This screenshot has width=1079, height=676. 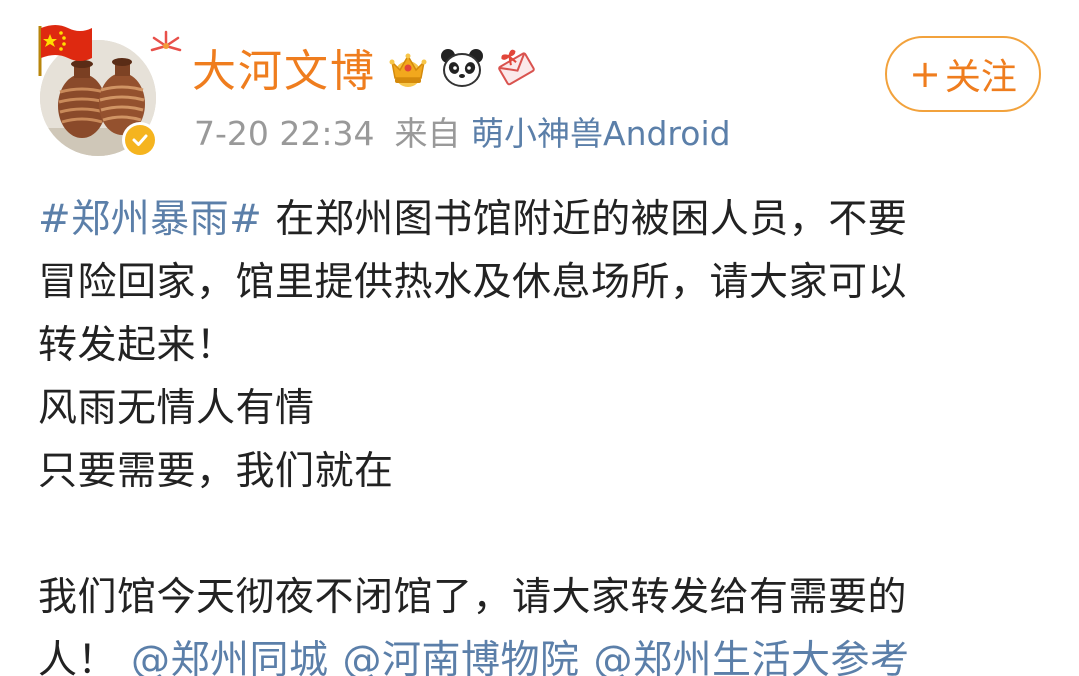 What do you see at coordinates (78, 657) in the screenshot?
I see `post-line-7-text: 人！` at bounding box center [78, 657].